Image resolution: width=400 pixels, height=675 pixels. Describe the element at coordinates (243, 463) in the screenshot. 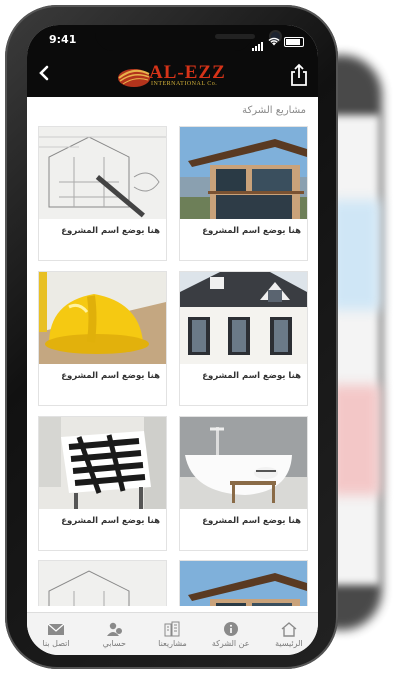

I see `project-image-bathtub` at that location.